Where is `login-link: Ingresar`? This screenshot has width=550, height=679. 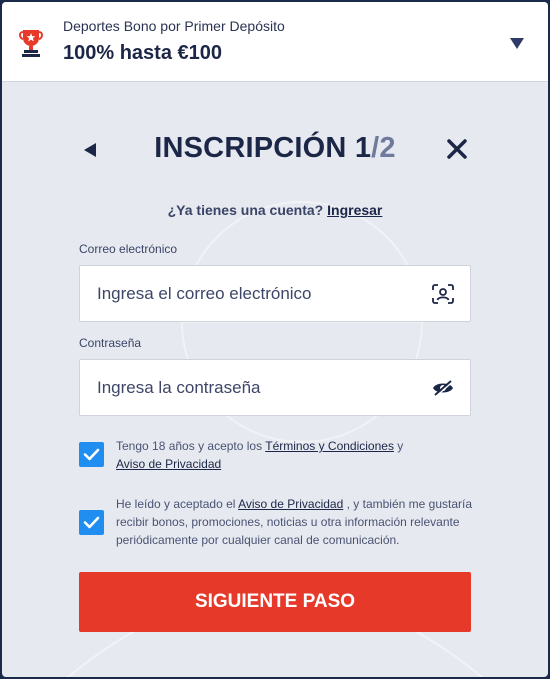
login-link: Ingresar is located at coordinates (354, 210).